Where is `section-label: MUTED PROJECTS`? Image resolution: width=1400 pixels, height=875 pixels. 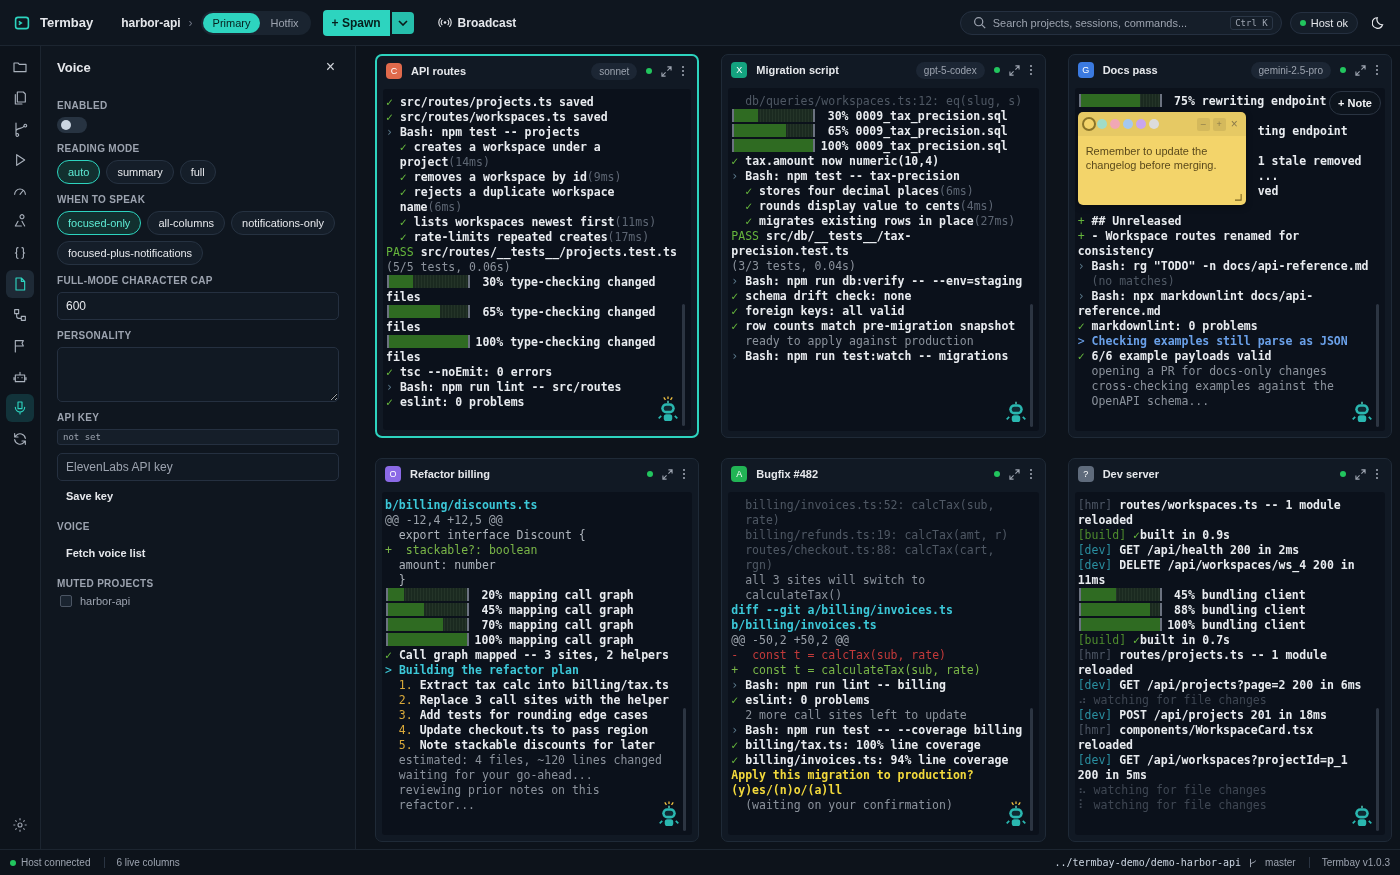 section-label: MUTED PROJECTS is located at coordinates (105, 583).